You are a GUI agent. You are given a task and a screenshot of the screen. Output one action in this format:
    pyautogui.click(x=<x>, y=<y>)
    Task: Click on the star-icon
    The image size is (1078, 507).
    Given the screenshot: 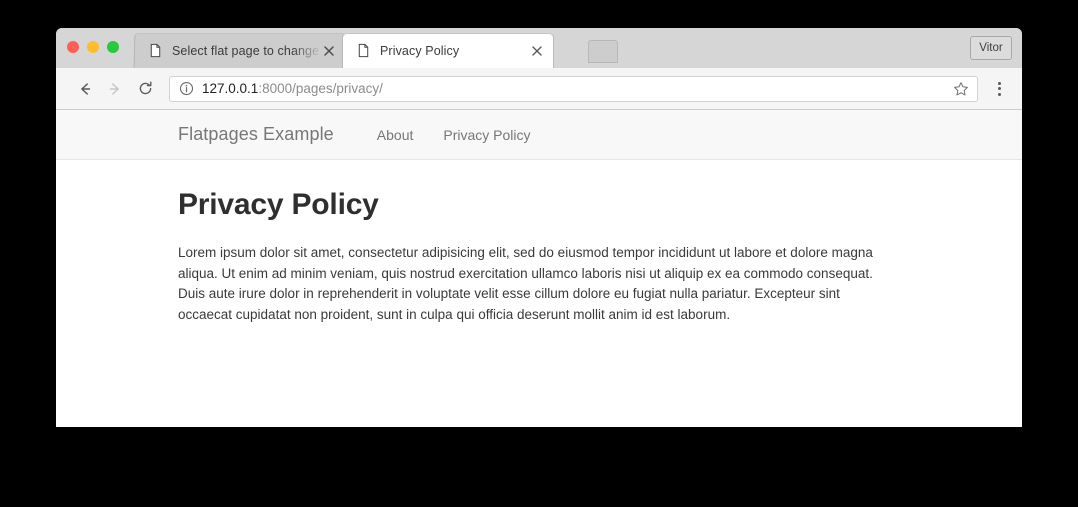 What is the action you would take?
    pyautogui.click(x=961, y=89)
    